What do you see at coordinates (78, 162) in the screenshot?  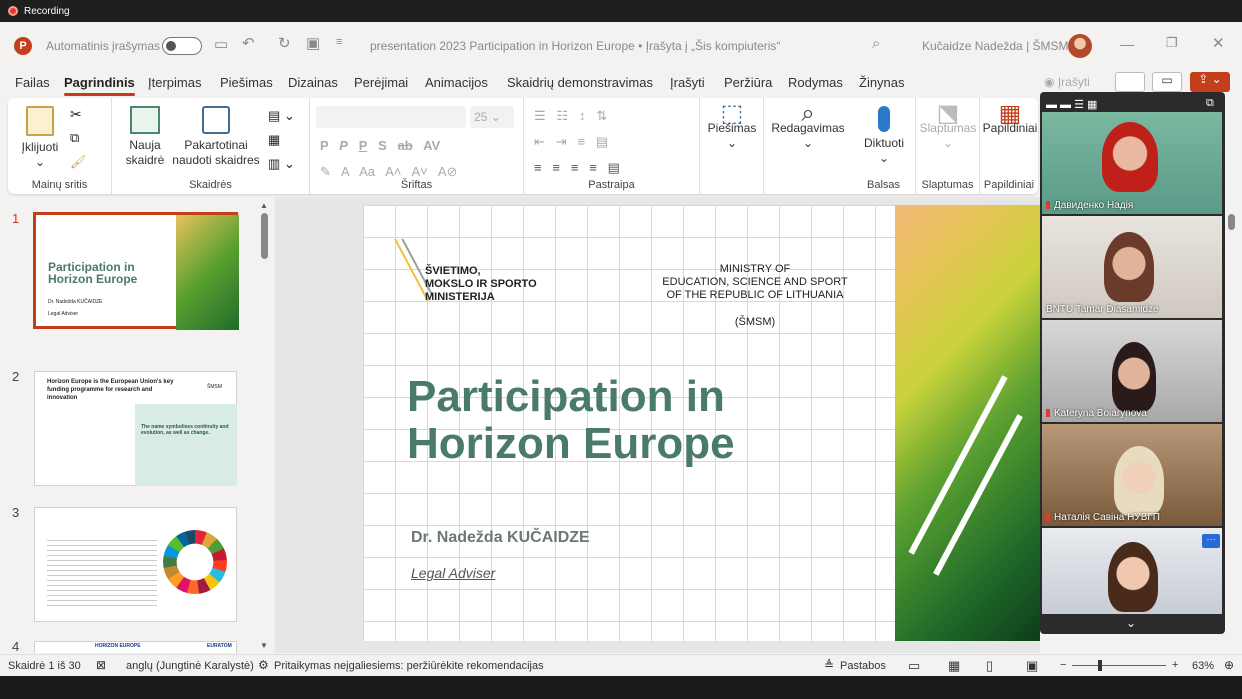 I see `format-painter-icon: 🖌` at bounding box center [78, 162].